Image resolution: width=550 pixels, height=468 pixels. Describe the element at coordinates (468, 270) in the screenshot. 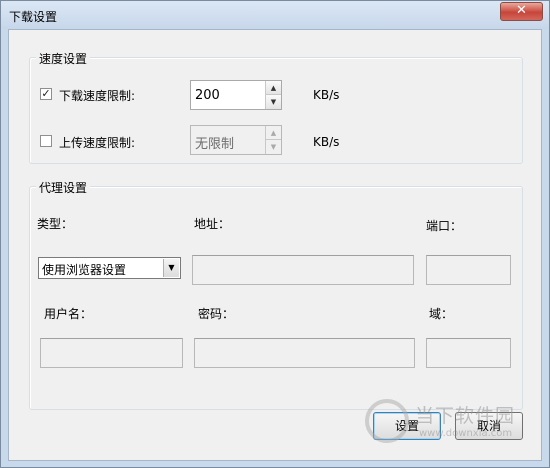

I see `proxy-port-field` at that location.